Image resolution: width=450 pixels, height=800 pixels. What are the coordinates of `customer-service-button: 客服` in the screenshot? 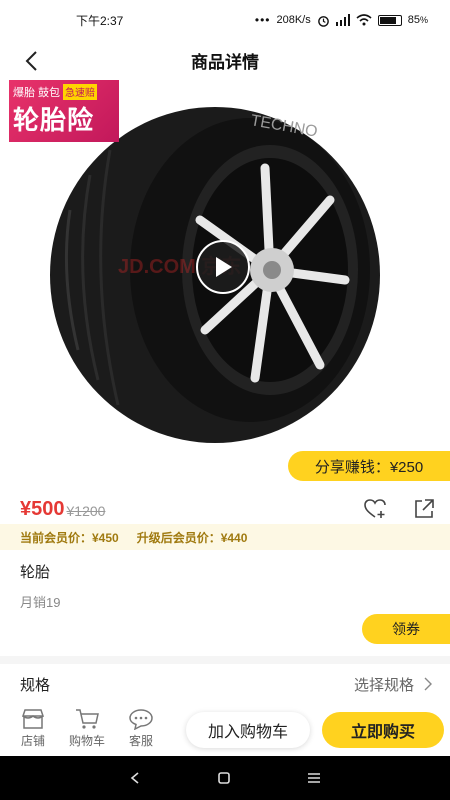 It's located at (141, 728).